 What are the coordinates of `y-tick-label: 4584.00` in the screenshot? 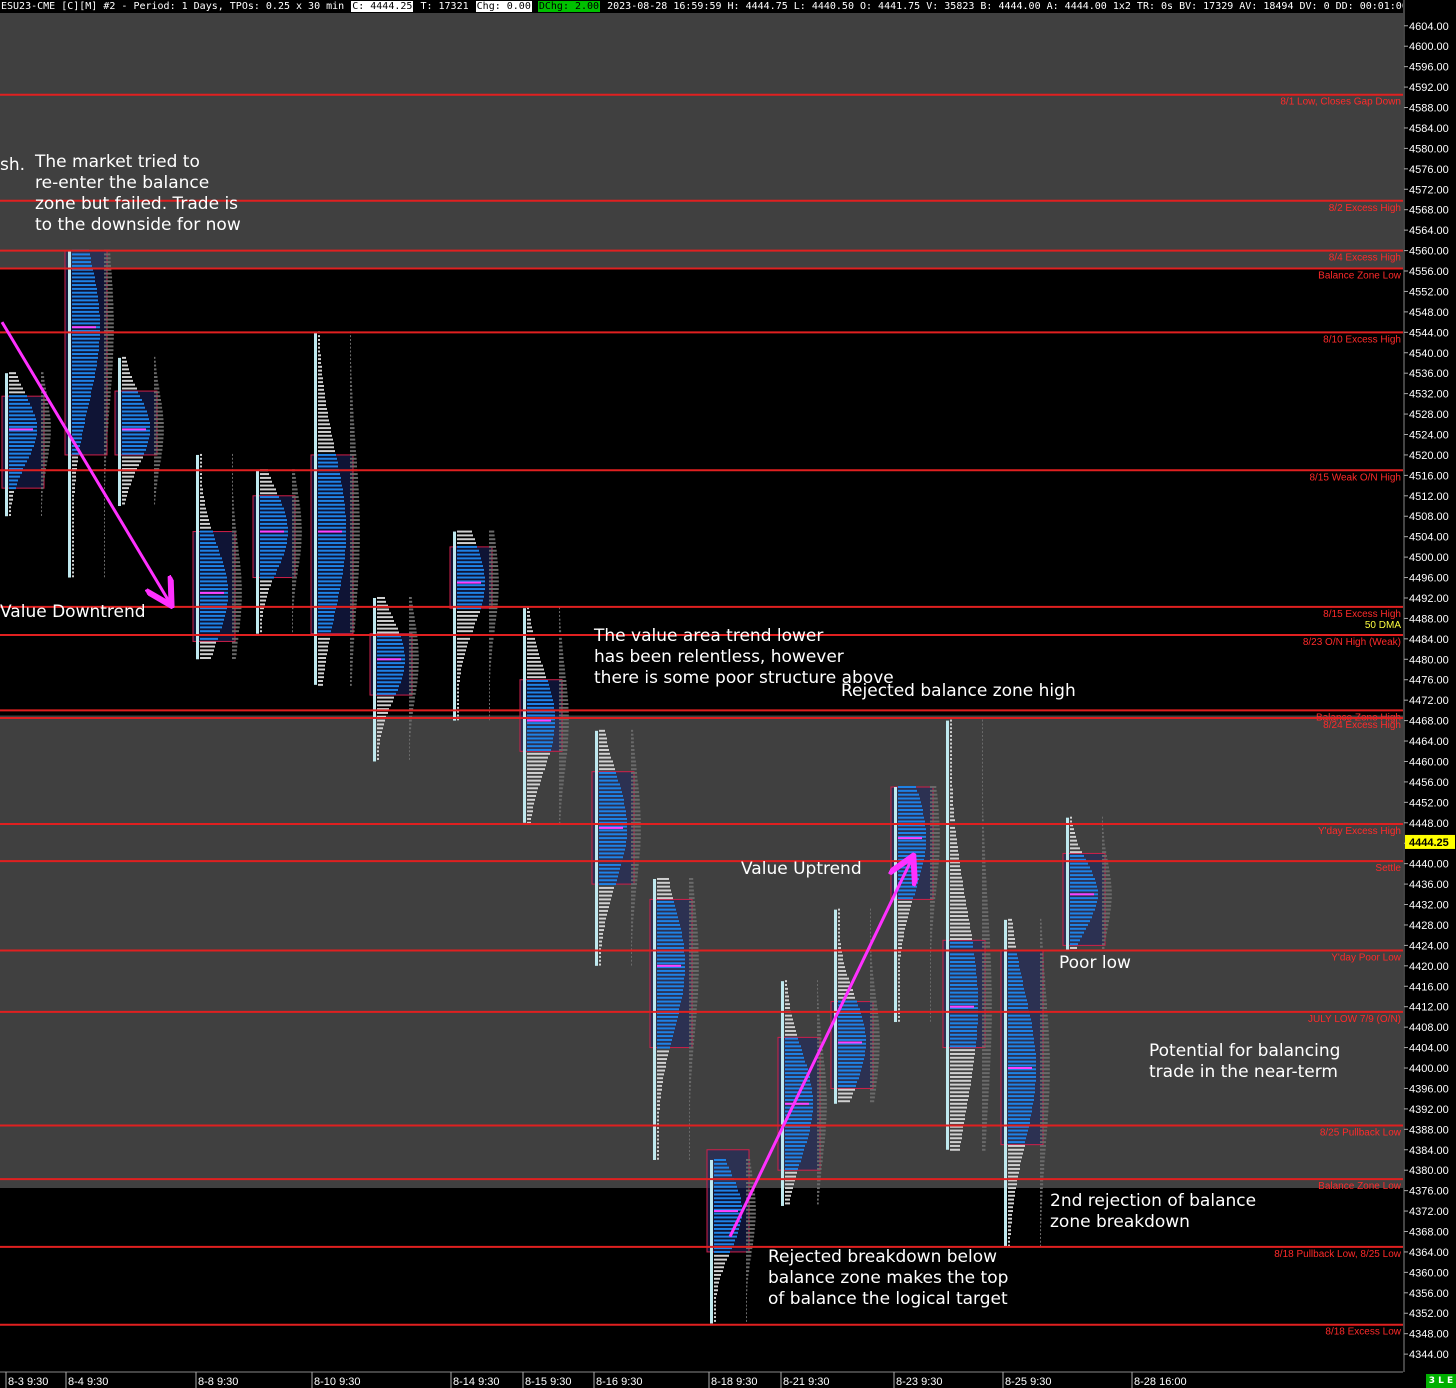 It's located at (1429, 129).